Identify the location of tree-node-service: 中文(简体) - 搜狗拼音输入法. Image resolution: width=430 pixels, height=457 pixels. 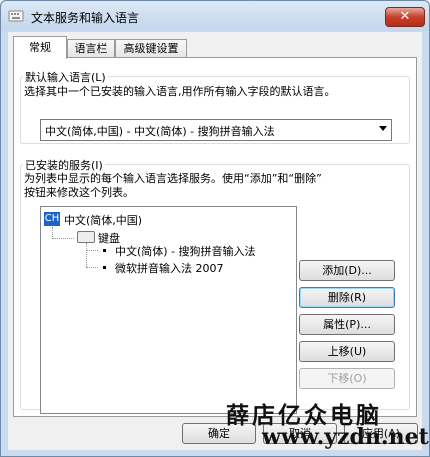
(185, 251).